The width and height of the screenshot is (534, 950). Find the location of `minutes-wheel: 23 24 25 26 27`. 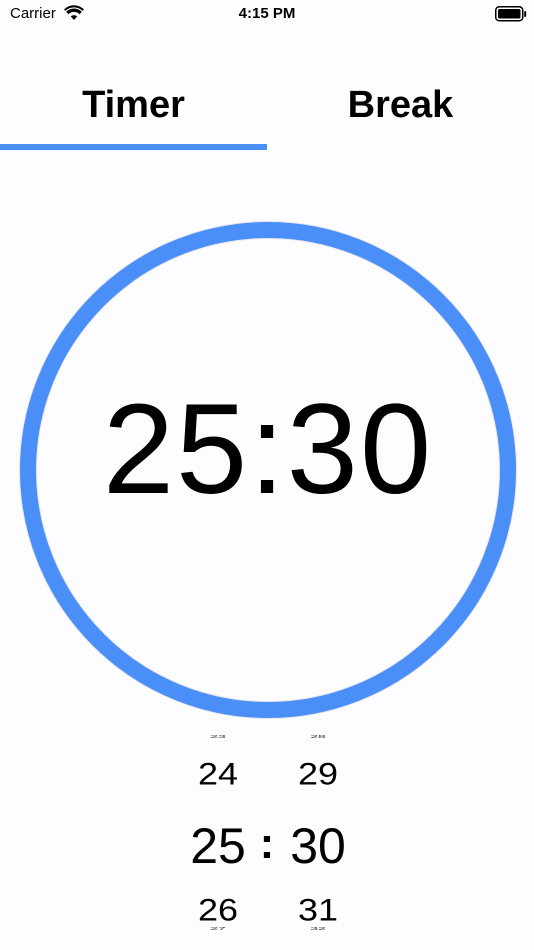

minutes-wheel: 23 24 25 26 27 is located at coordinates (218, 834).